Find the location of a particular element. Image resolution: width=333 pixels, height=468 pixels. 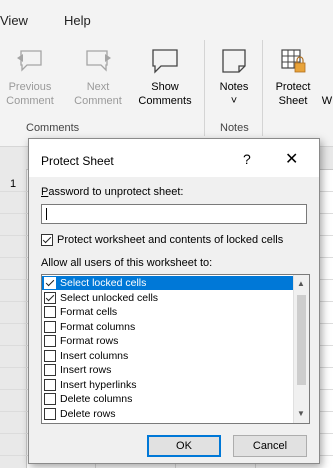

scroll-down-icon: ▼ is located at coordinates (301, 413).